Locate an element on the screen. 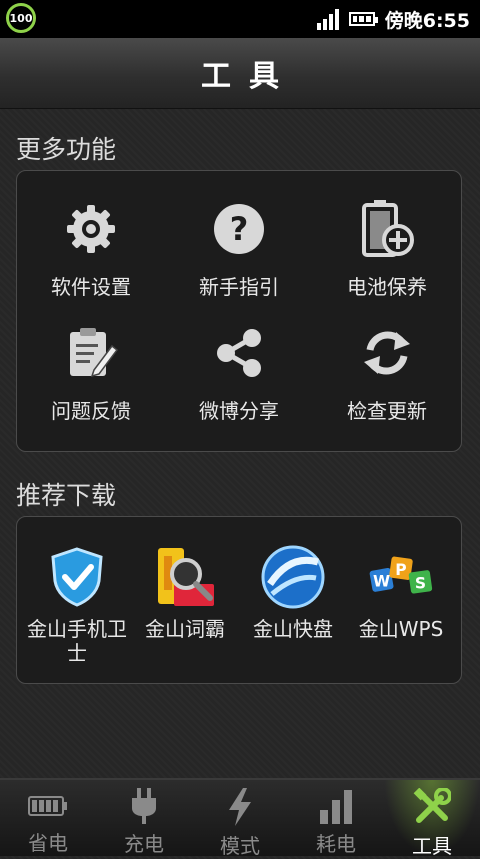 The width and height of the screenshot is (480, 859). tool-check-update-label: 检查更新 is located at coordinates (387, 411).